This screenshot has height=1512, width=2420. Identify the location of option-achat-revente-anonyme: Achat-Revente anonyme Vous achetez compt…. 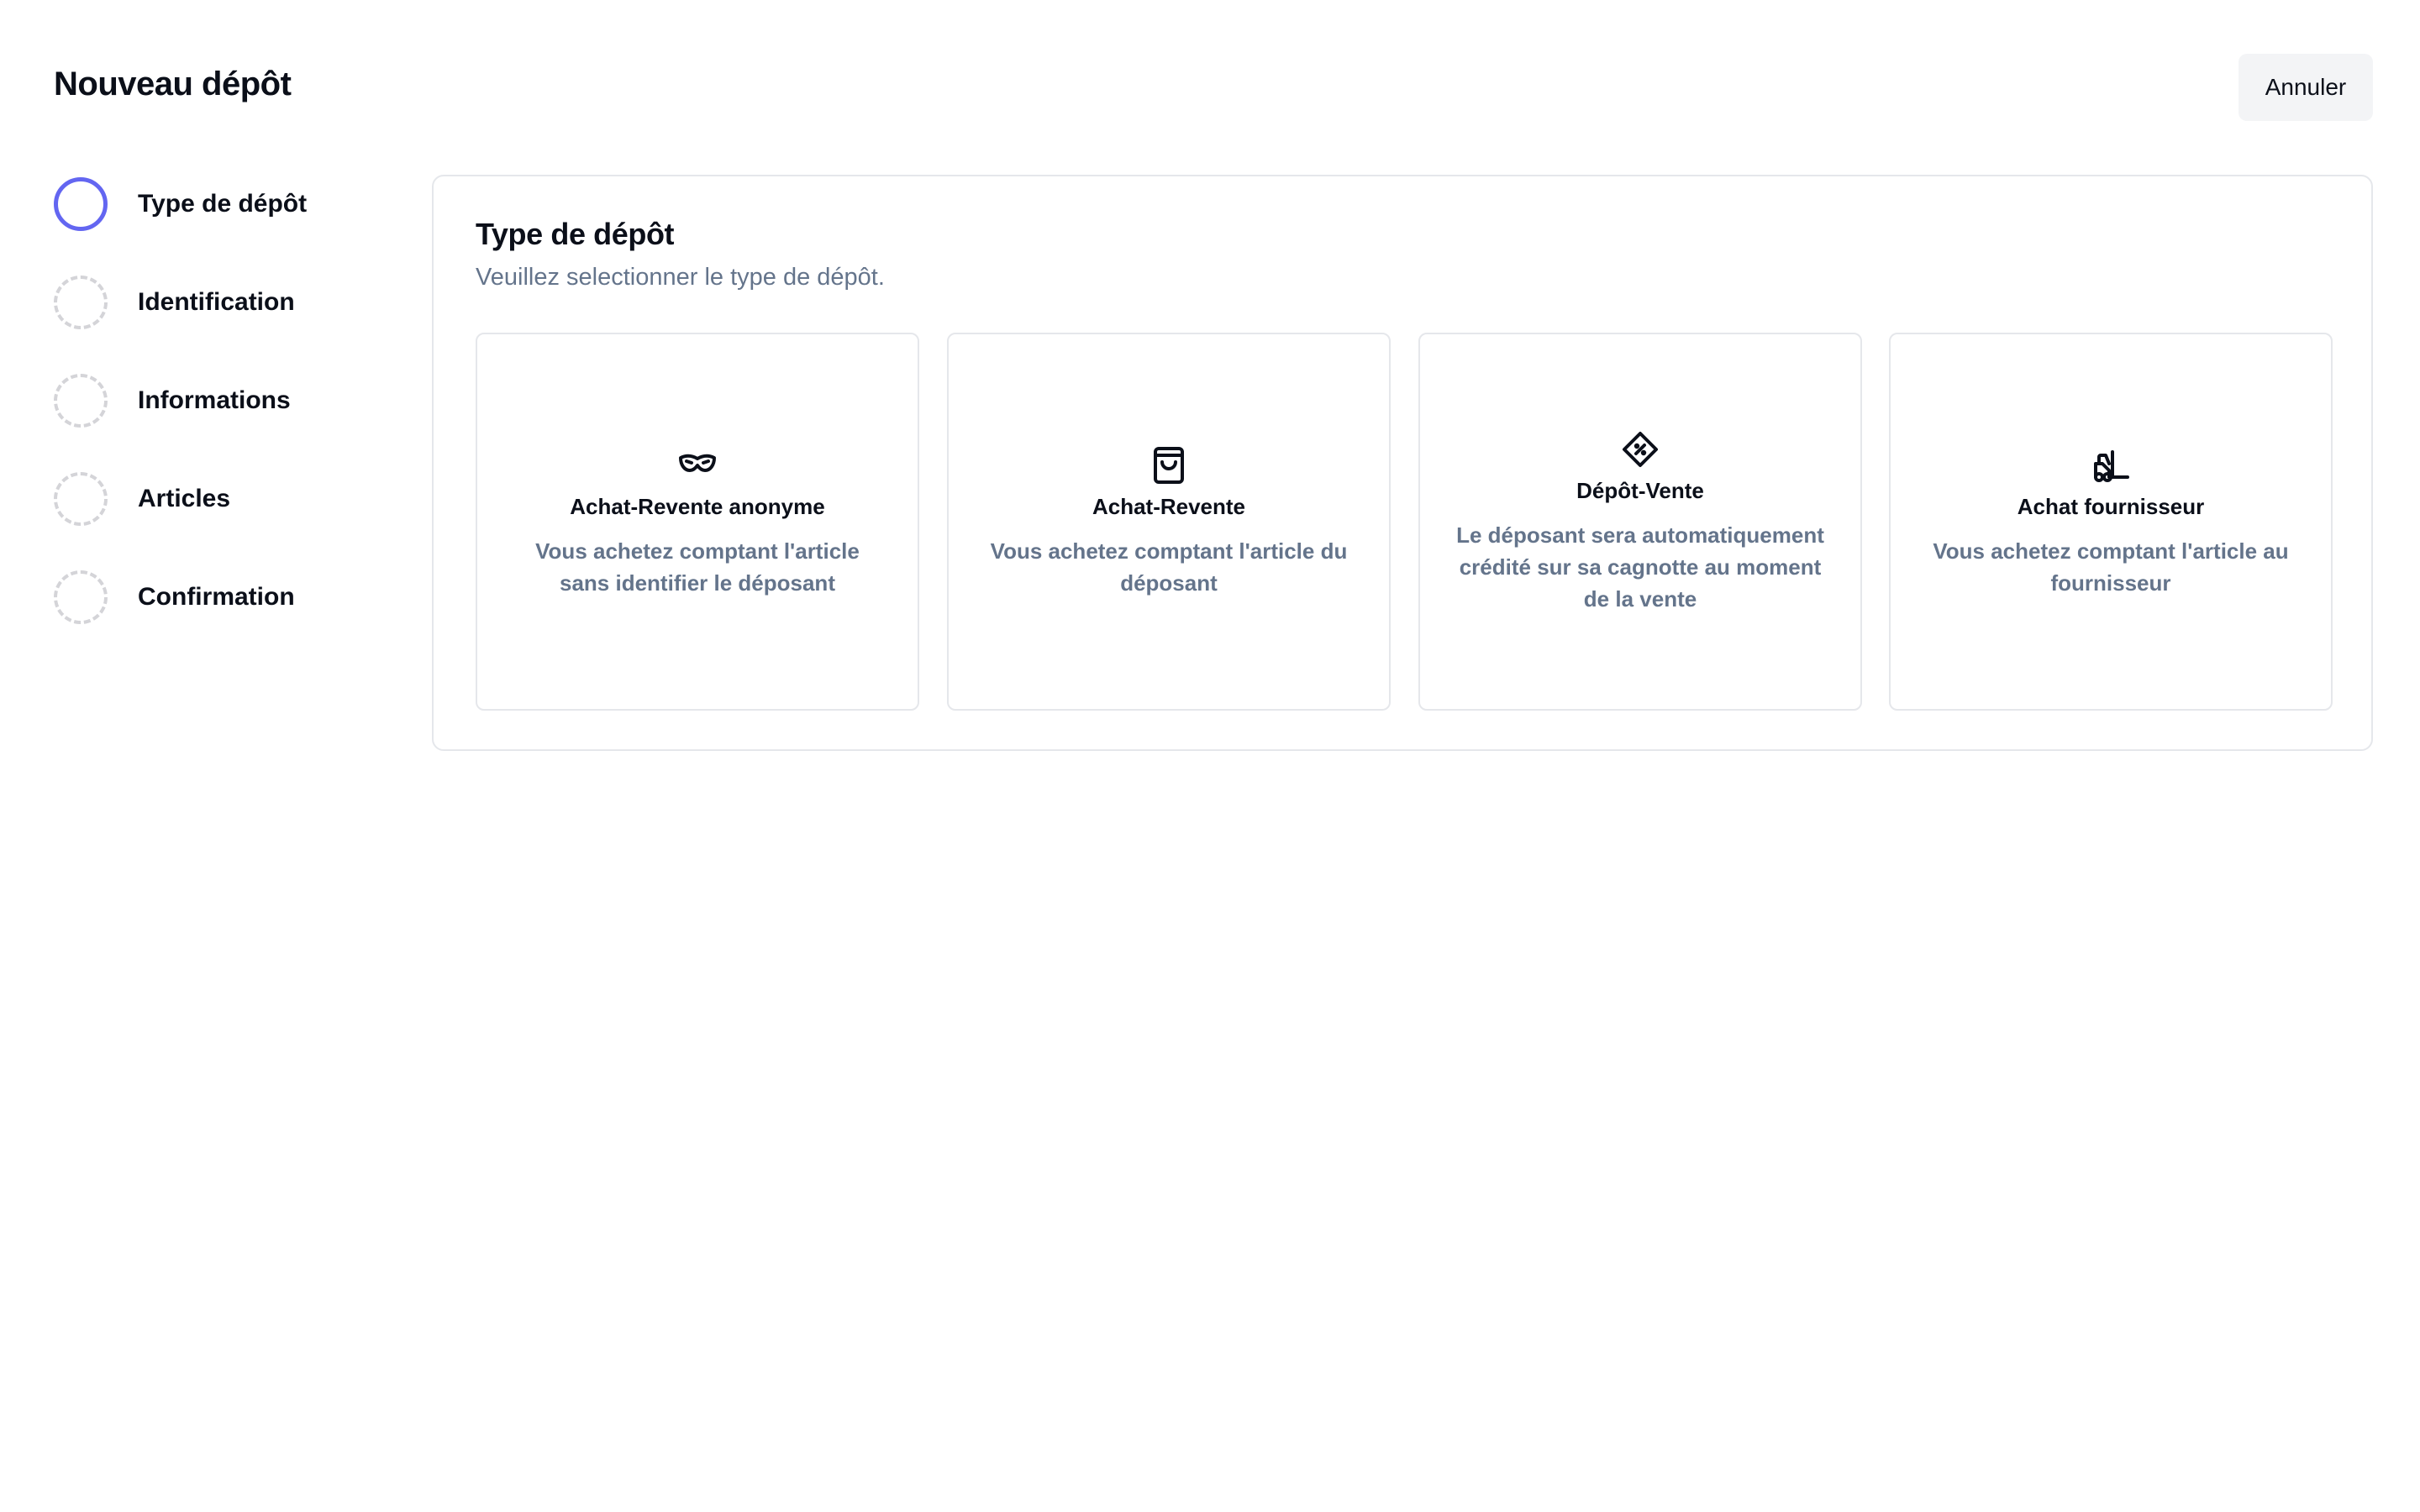
(697, 522).